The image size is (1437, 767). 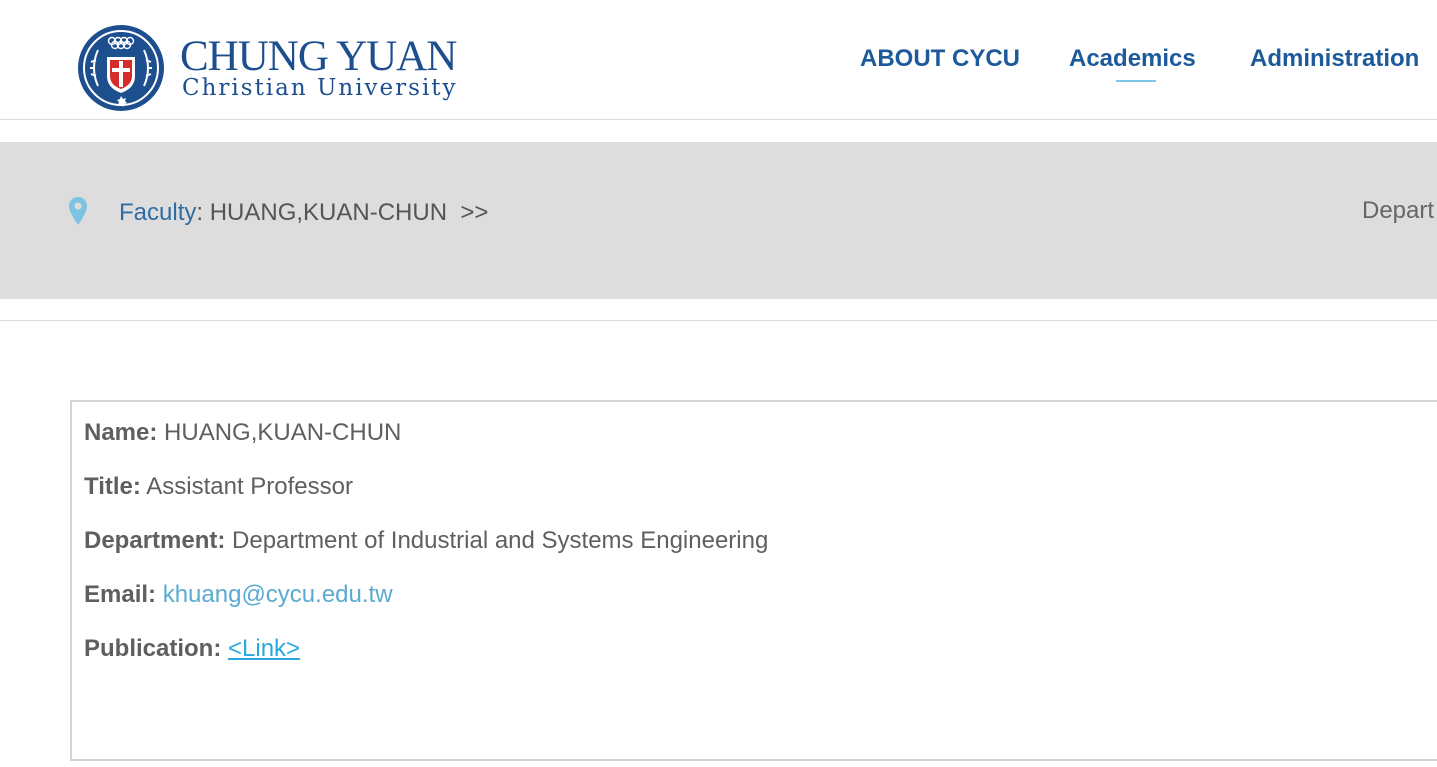 What do you see at coordinates (1132, 59) in the screenshot?
I see `nav-item-academics: Academics` at bounding box center [1132, 59].